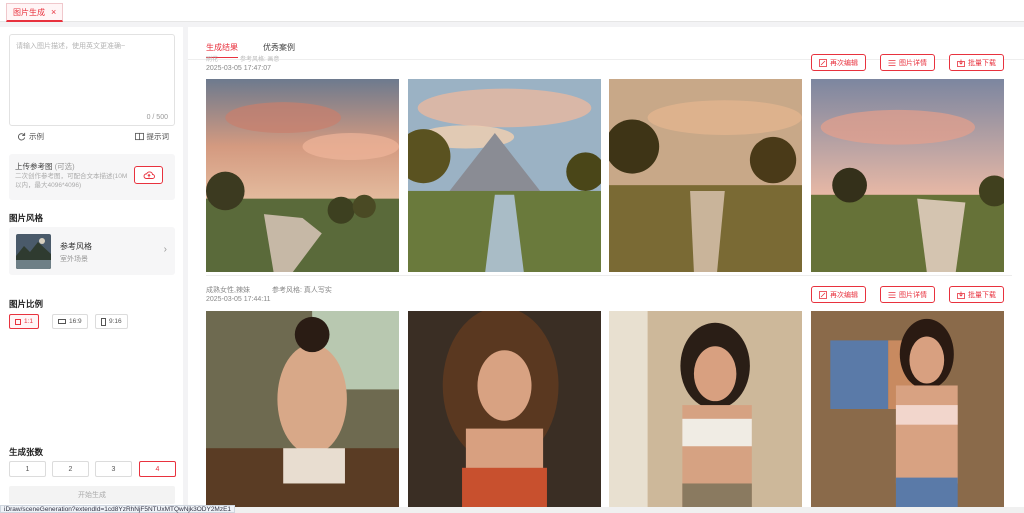 Image resolution: width=1024 pixels, height=513 pixels. Describe the element at coordinates (29, 321) in the screenshot. I see `ratio-label: 1:1` at that location.